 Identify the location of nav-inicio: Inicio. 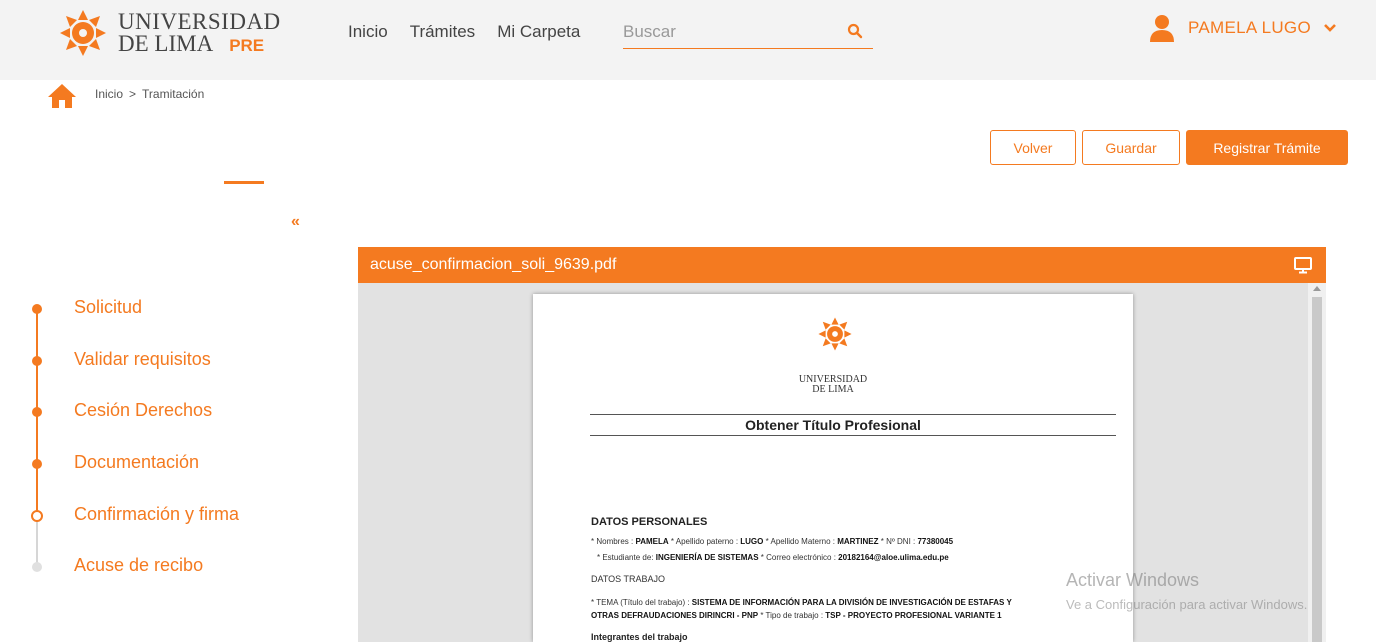
(368, 32).